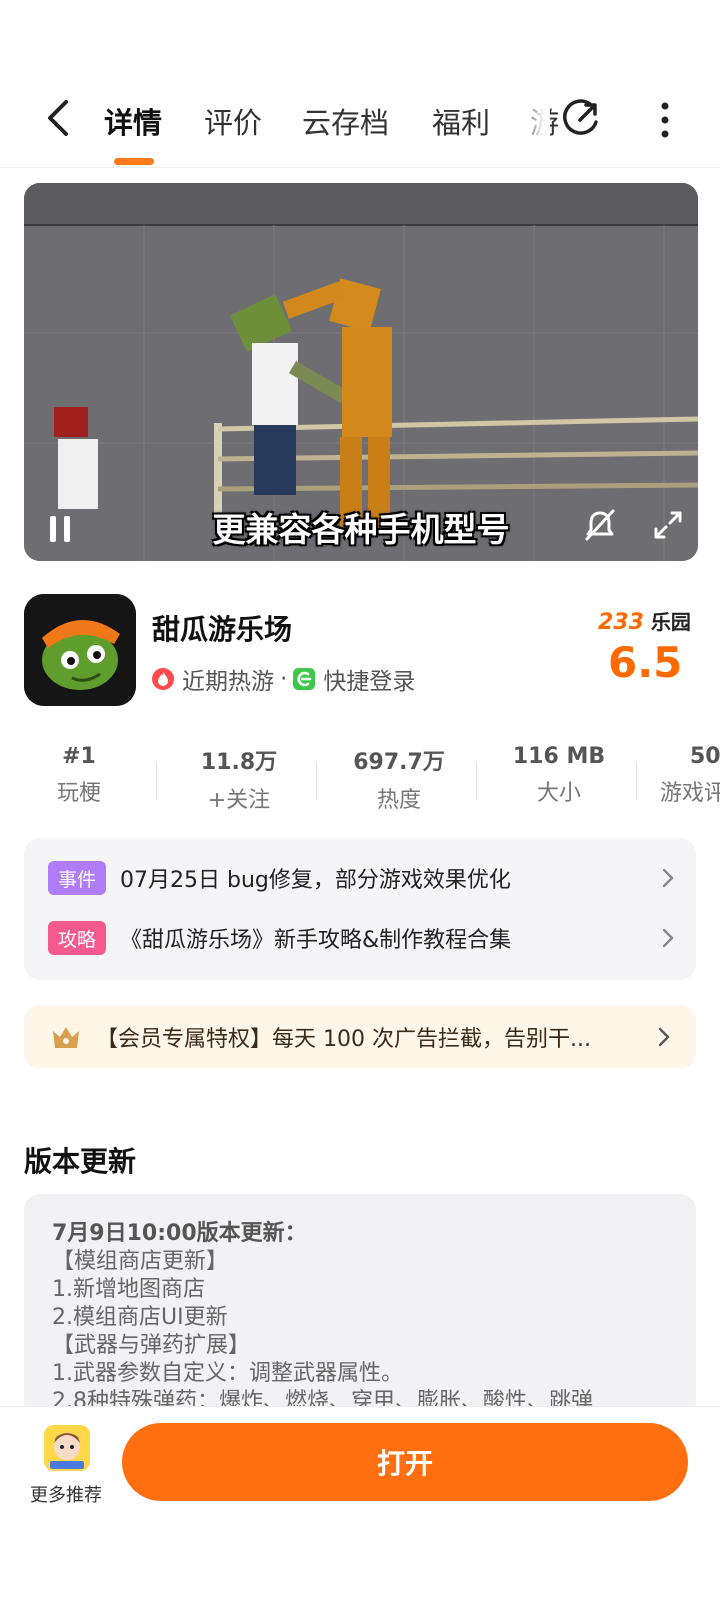 This screenshot has width=720, height=1608. Describe the element at coordinates (78, 793) in the screenshot. I see `stat-label: 玩梗` at that location.